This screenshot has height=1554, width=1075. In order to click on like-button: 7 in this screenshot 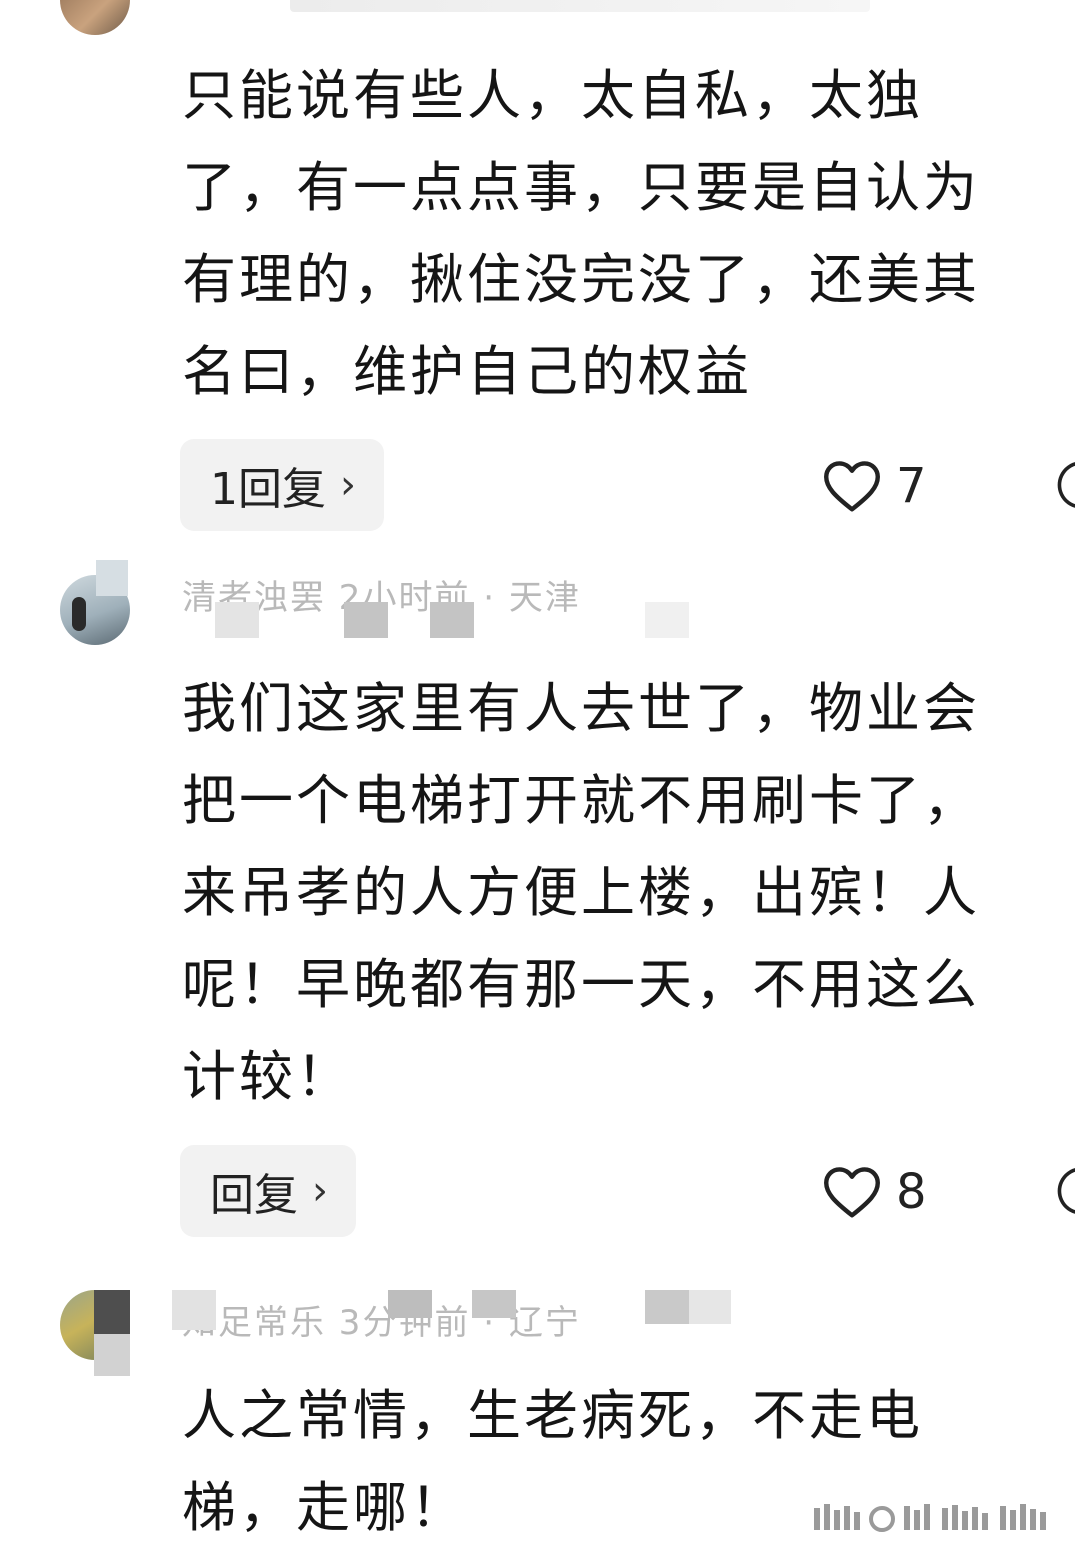, I will do `click(874, 486)`.